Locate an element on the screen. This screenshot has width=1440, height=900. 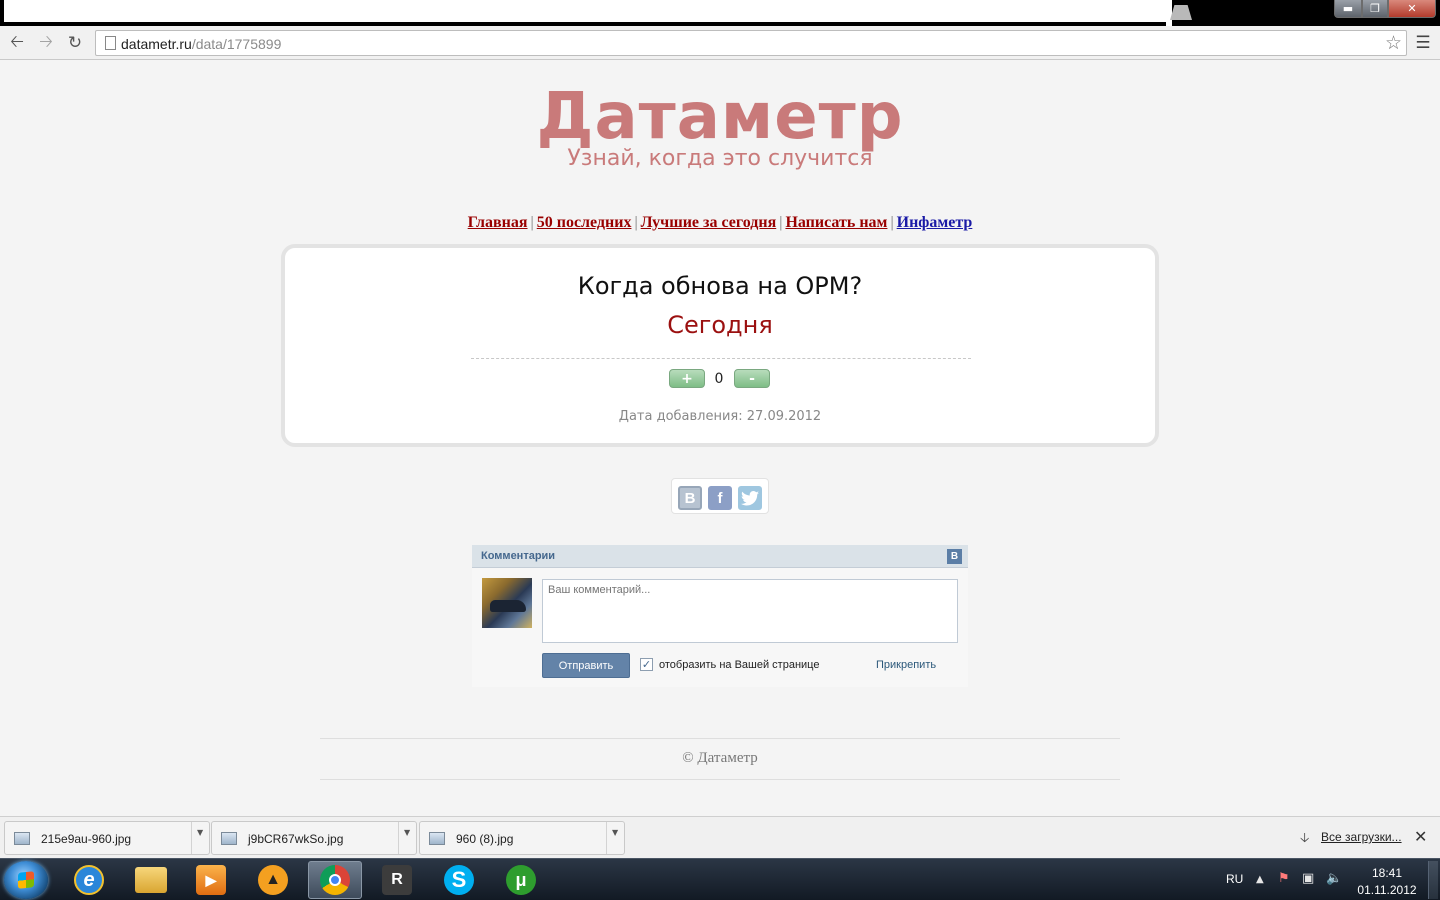
maximize-button: ❐ is located at coordinates (1375, 9).